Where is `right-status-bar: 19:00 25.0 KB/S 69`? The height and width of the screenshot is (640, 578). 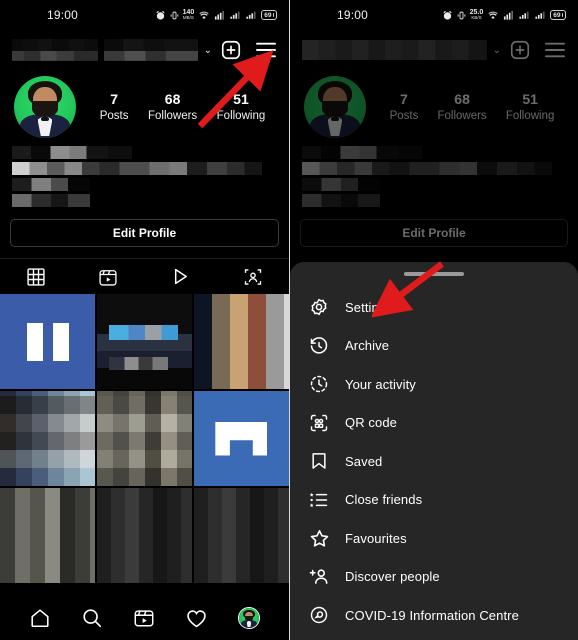 right-status-bar: 19:00 25.0 KB/S 69 is located at coordinates (434, 15).